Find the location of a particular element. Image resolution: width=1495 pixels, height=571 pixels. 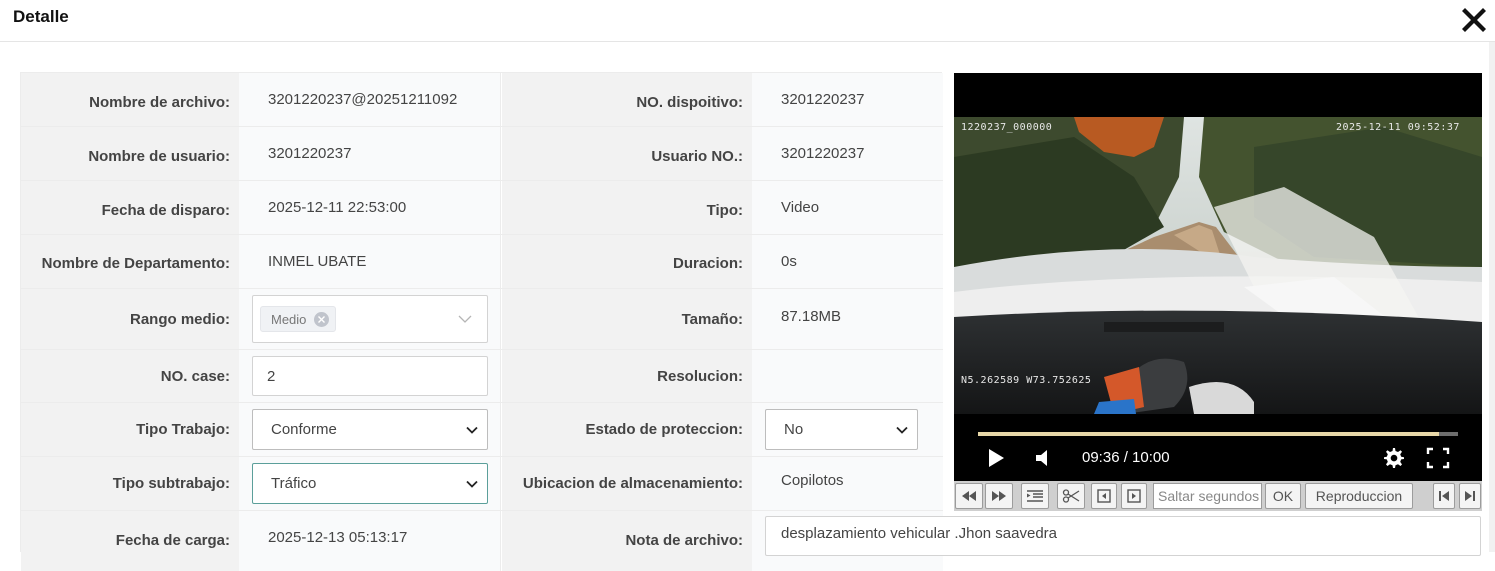

value-nombre-usuario: 3201220237 is located at coordinates (310, 153).